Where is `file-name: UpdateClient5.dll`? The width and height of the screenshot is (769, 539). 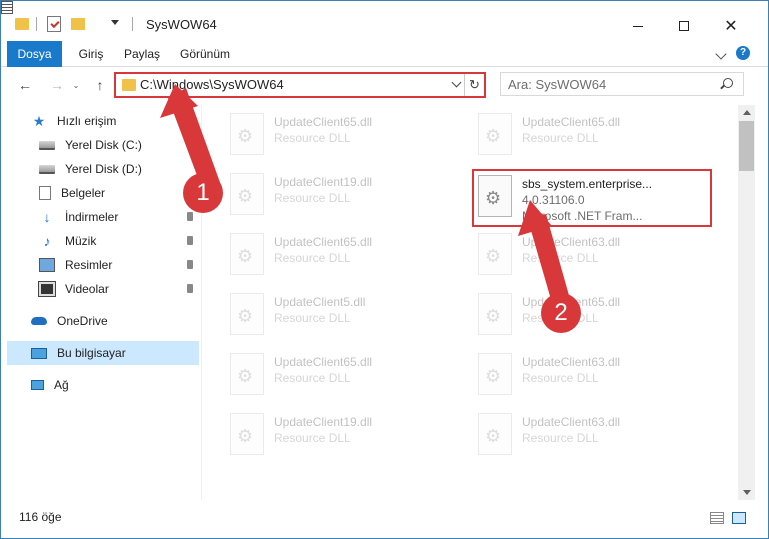 file-name: UpdateClient5.dll is located at coordinates (320, 302).